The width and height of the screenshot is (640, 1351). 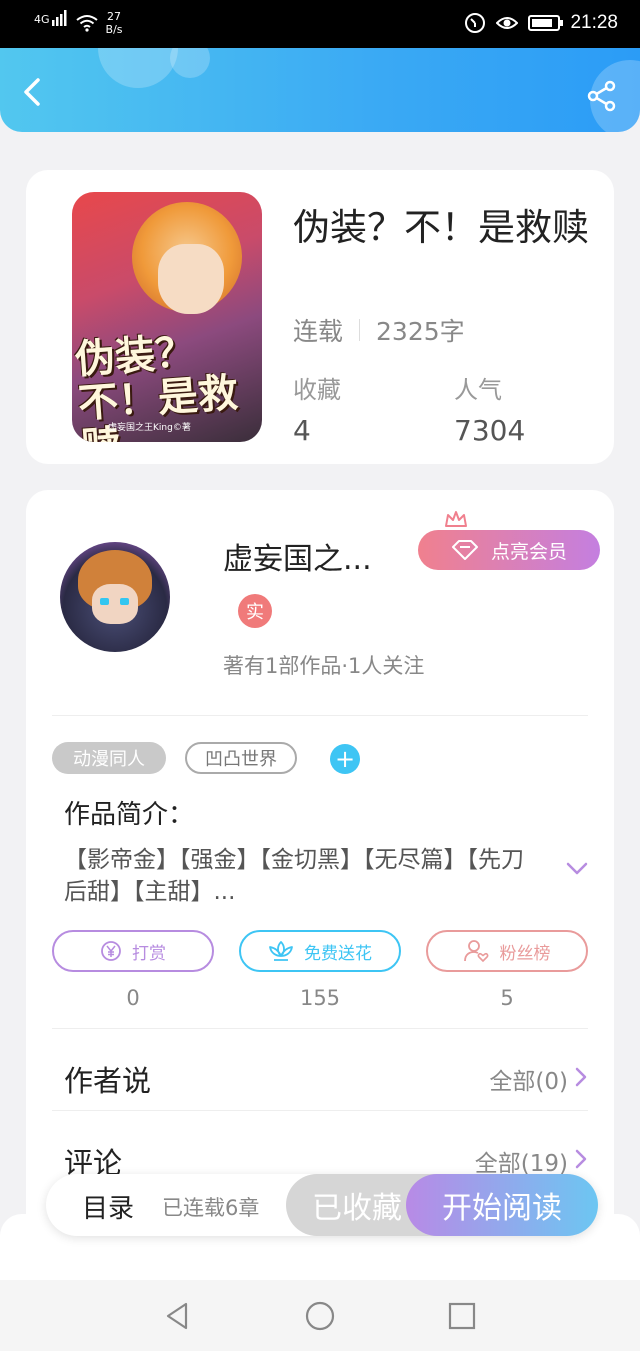 What do you see at coordinates (324, 666) in the screenshot?
I see `author-stats: 著有1部作品·1人关注` at bounding box center [324, 666].